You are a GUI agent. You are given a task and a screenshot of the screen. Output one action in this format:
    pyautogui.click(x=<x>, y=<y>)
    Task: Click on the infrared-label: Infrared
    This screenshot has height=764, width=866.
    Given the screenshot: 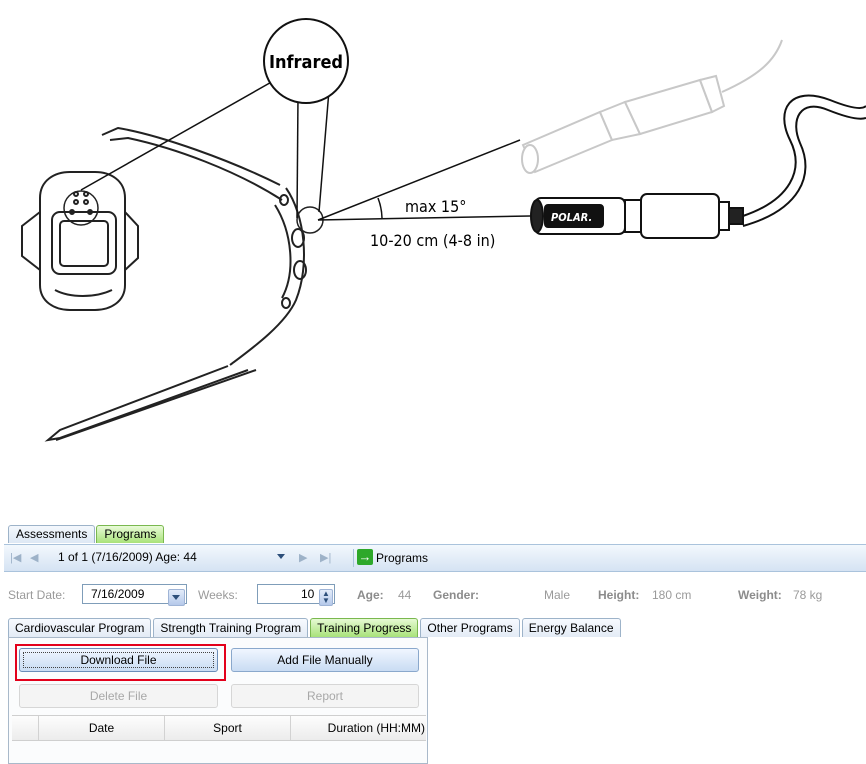 What is the action you would take?
    pyautogui.click(x=306, y=62)
    